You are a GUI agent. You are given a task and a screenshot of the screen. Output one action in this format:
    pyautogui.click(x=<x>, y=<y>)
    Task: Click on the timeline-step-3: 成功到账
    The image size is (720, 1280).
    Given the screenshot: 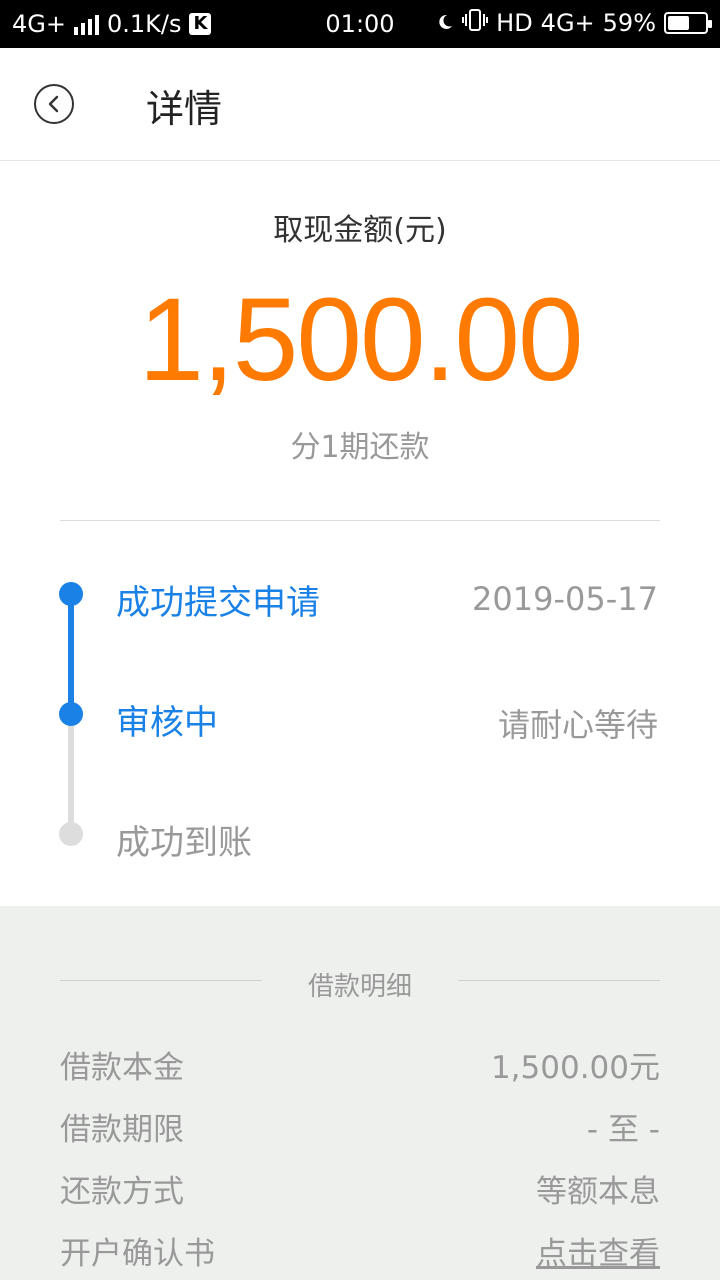 What is the action you would take?
    pyautogui.click(x=184, y=843)
    